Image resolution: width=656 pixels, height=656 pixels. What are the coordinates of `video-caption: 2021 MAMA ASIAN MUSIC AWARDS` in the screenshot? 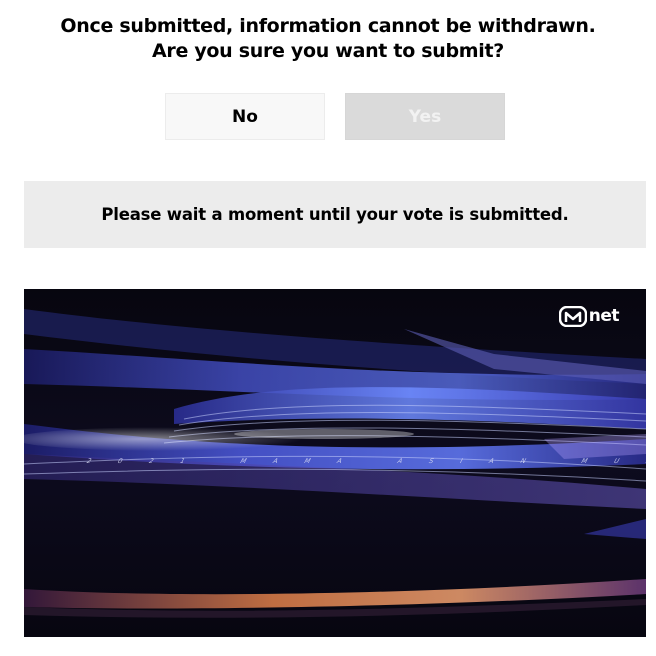 It's located at (365, 461).